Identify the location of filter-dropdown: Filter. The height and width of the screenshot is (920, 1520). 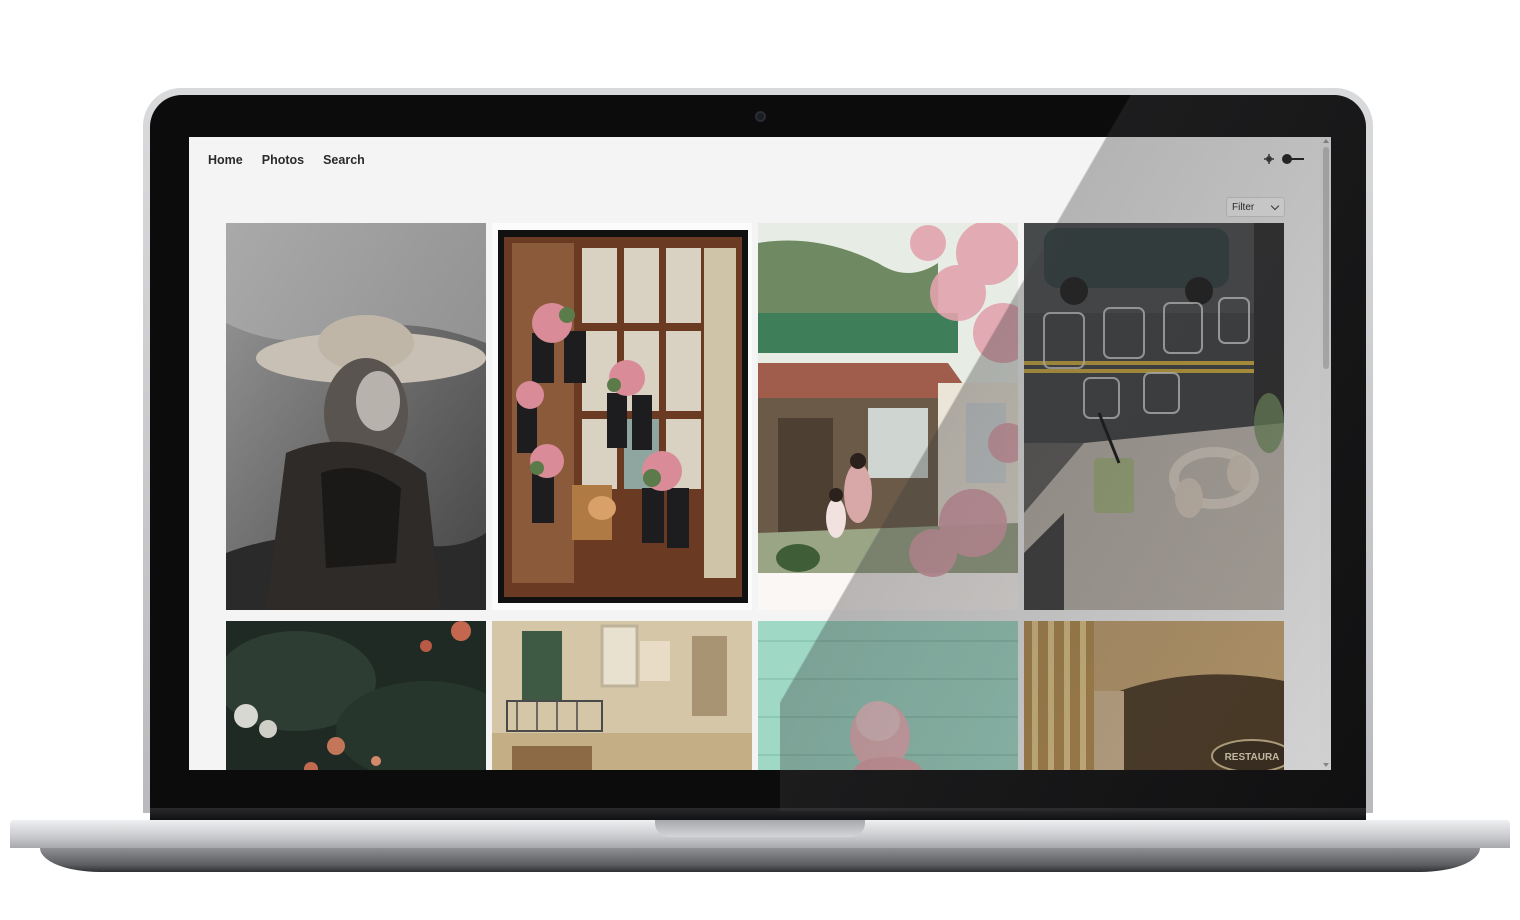
(1255, 207).